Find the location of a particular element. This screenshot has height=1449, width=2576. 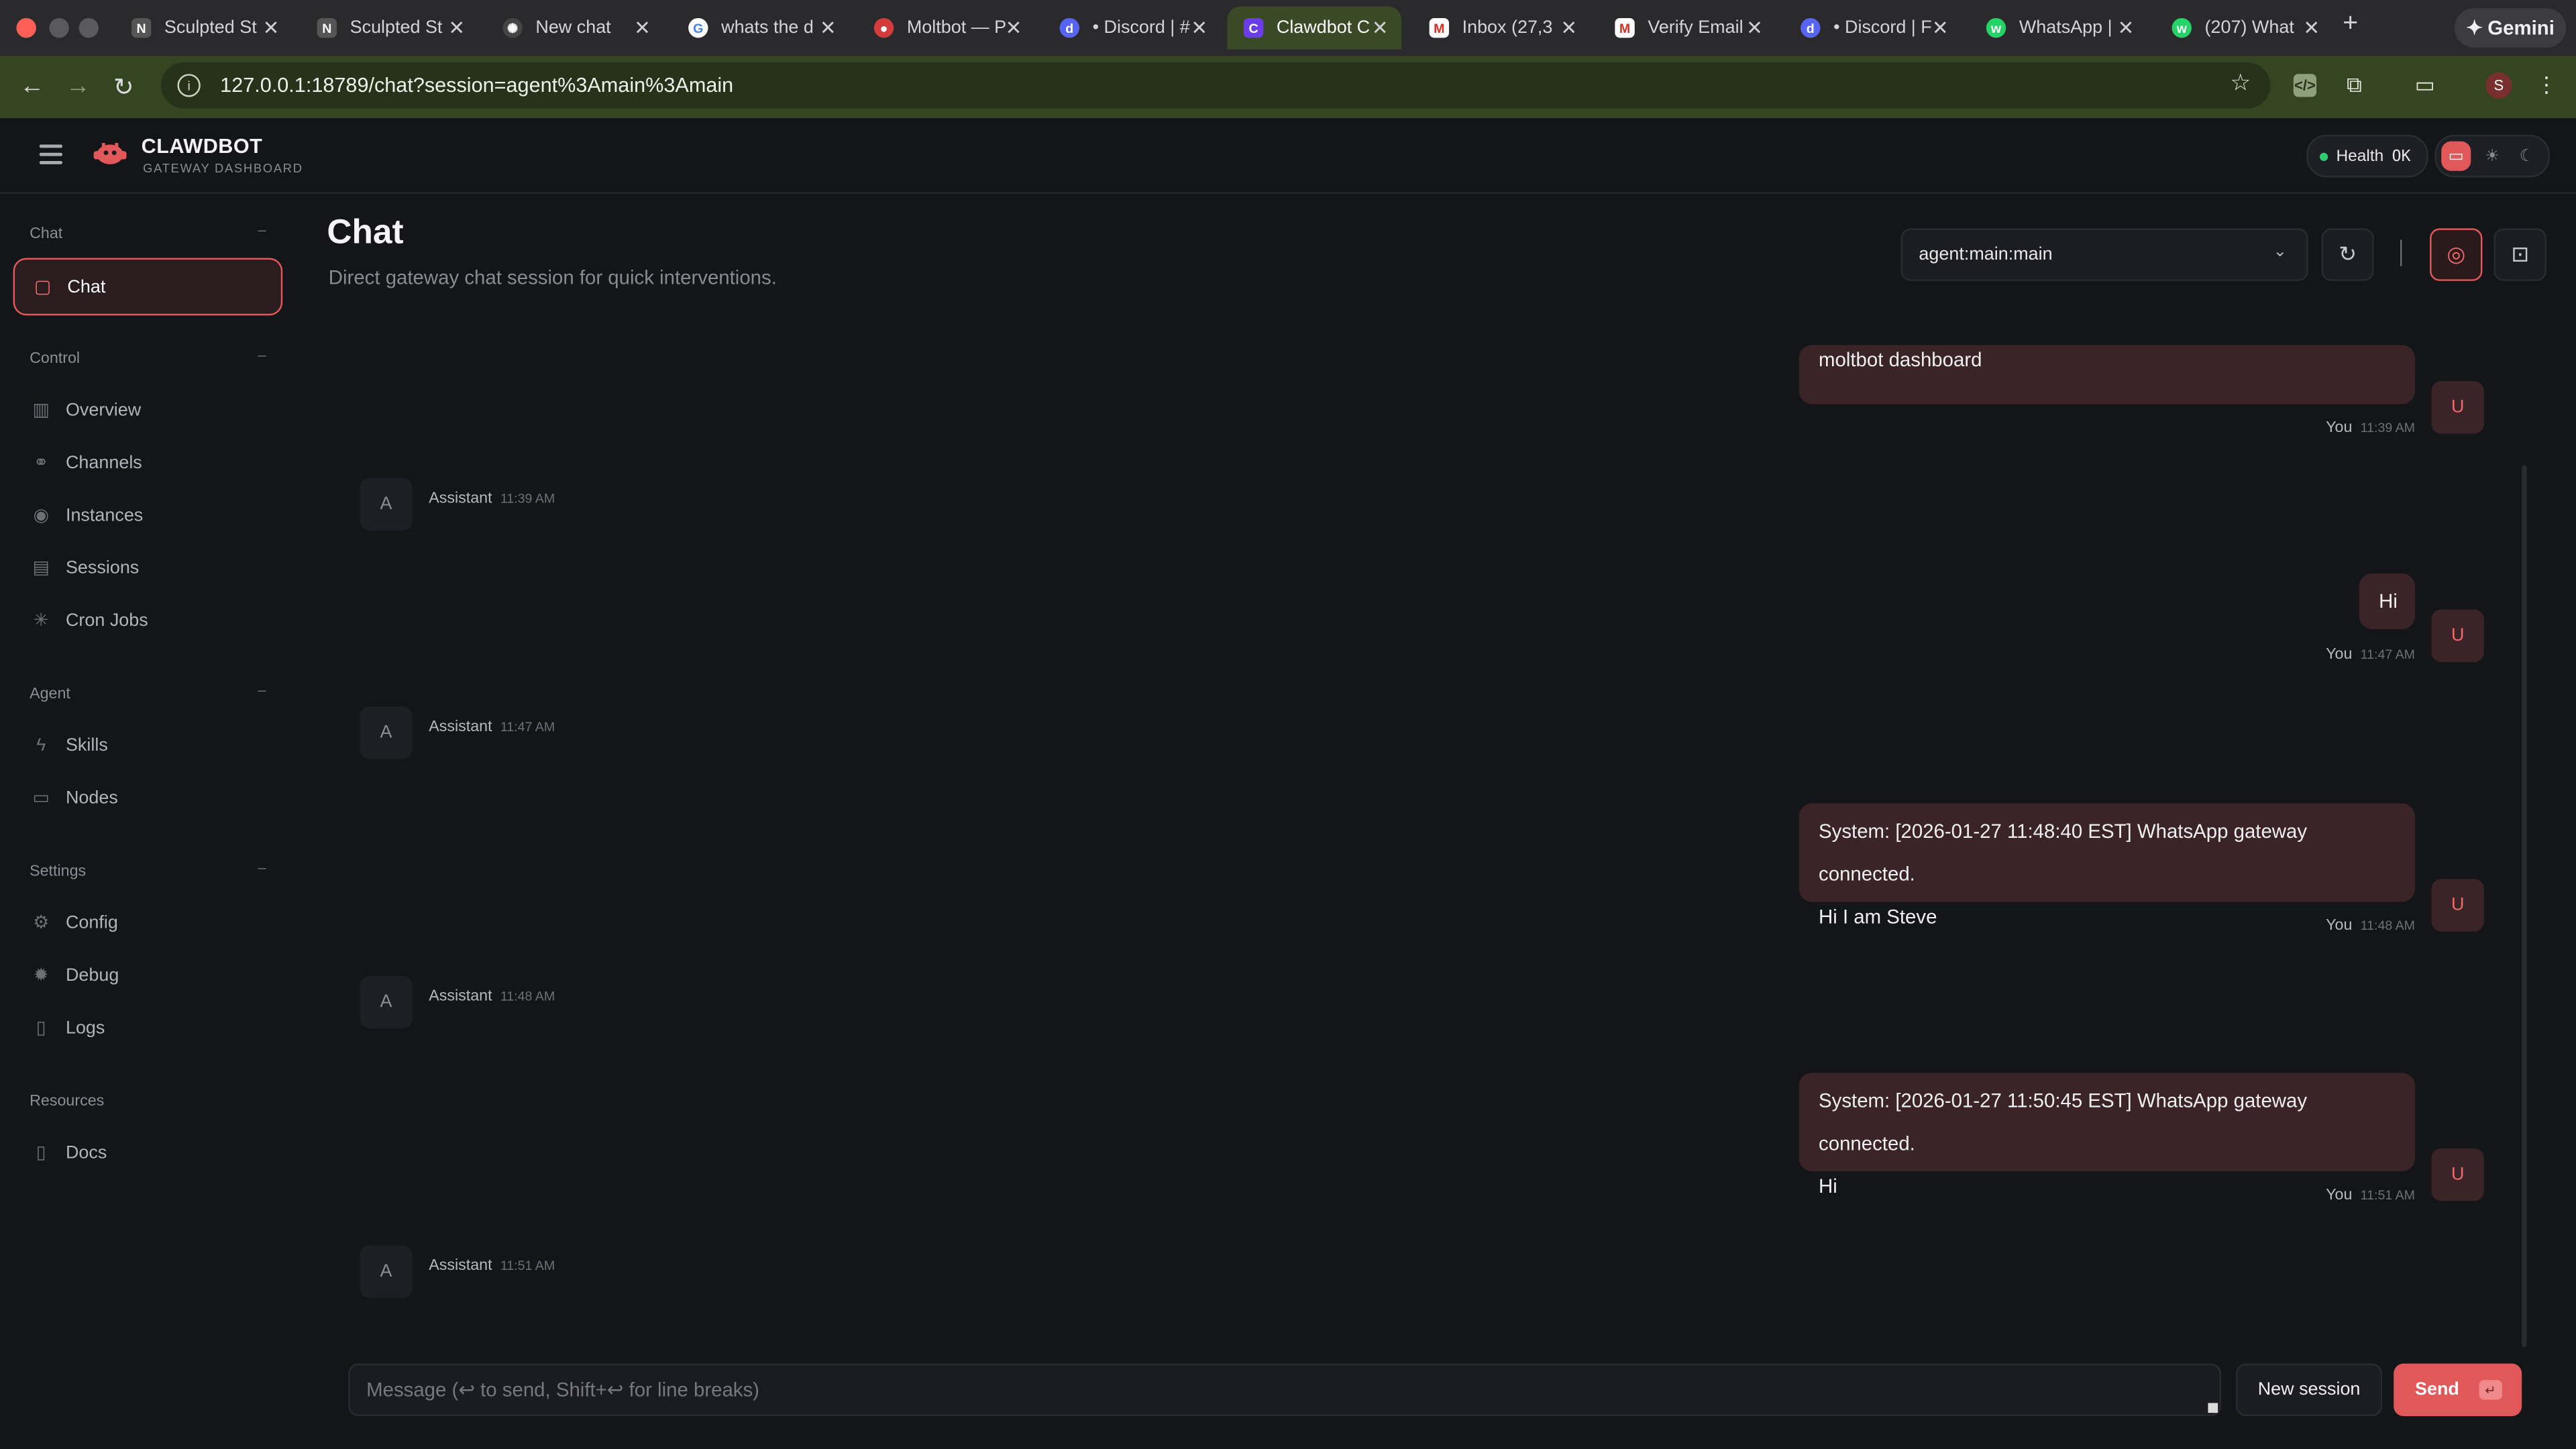

sidebar-item-nodes: ▭ Nodes is located at coordinates (148, 798).